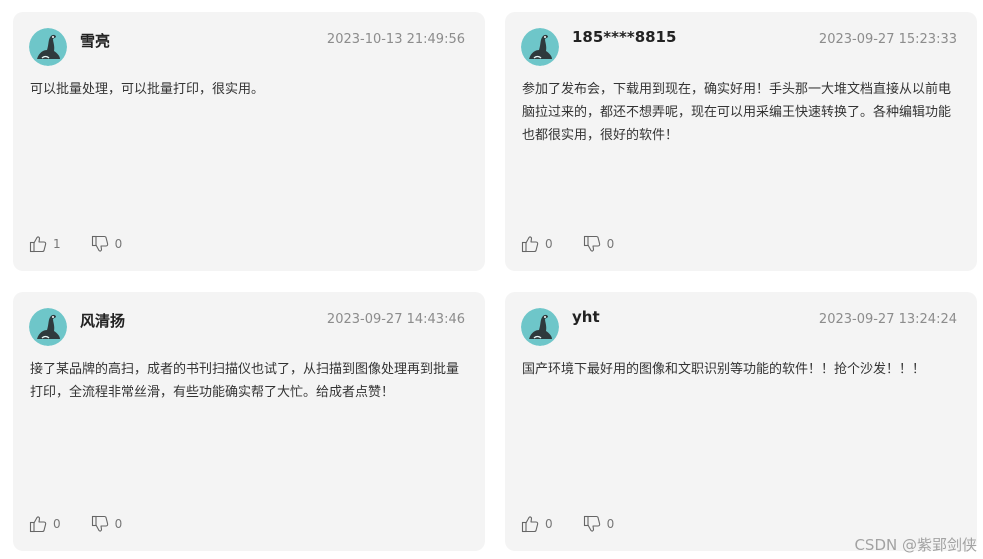  Describe the element at coordinates (586, 317) in the screenshot. I see `username: yht` at that location.